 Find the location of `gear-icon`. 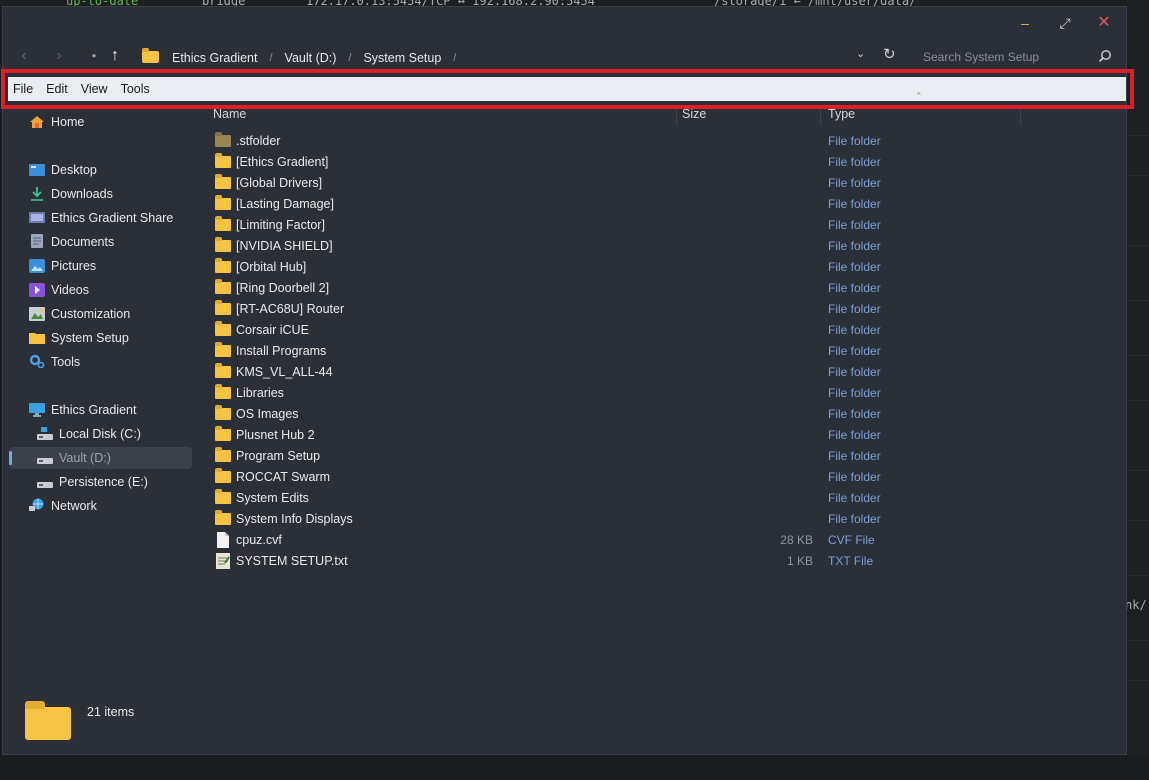

gear-icon is located at coordinates (37, 361).